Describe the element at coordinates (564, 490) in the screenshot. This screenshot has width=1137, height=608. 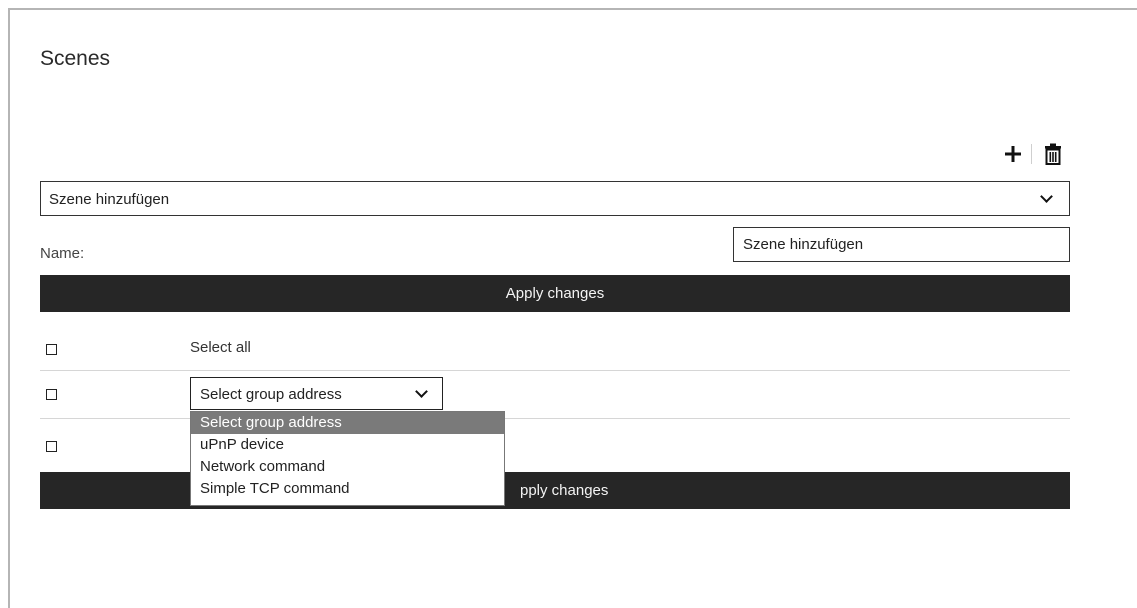
I see `apply-changes-label: pply changes` at that location.